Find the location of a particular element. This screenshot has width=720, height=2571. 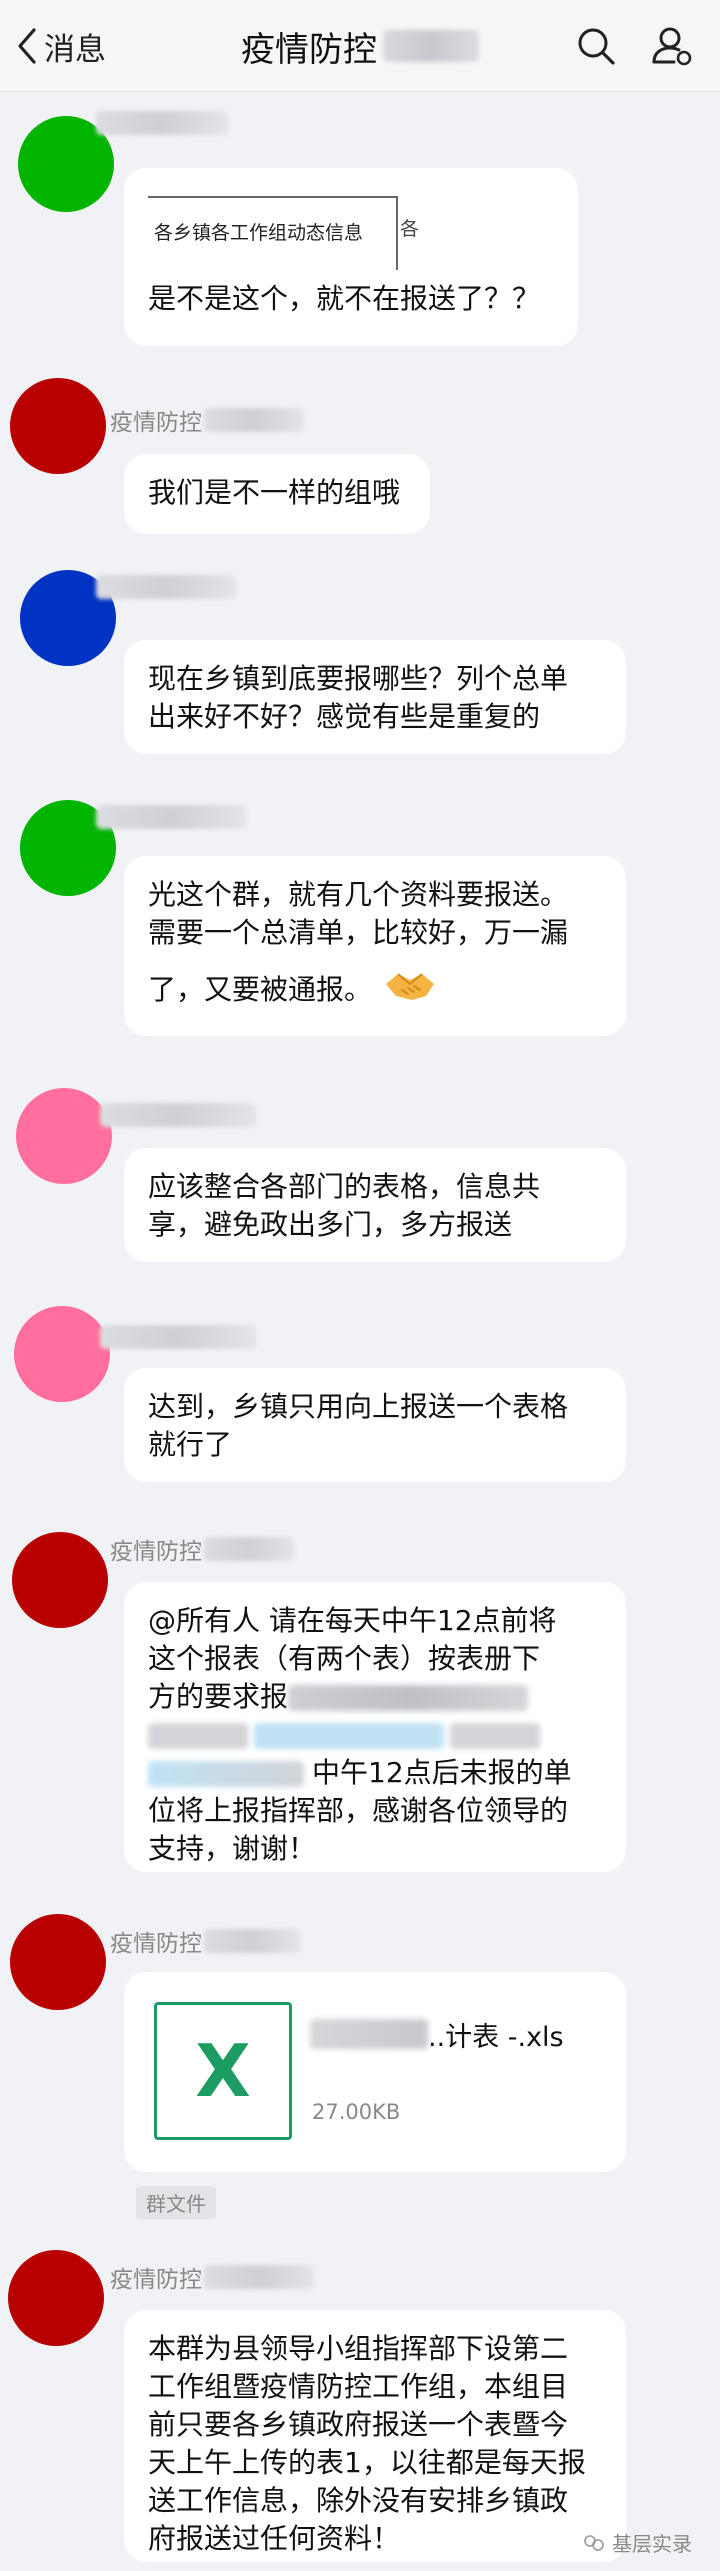

message-bubble: 达到，乡镇只用向上报送一个表格 就行了 is located at coordinates (375, 1425).